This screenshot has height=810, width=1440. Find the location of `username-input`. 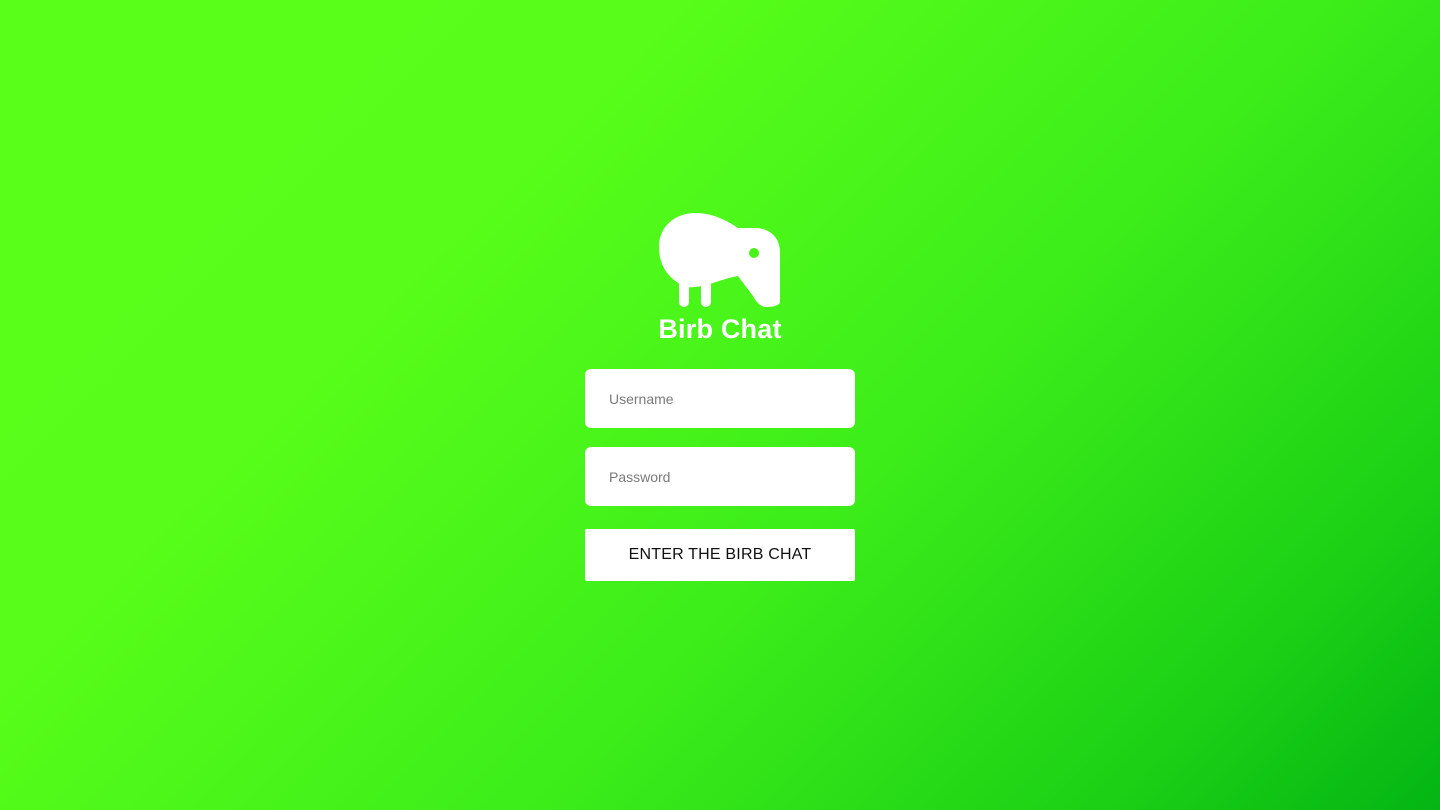

username-input is located at coordinates (720, 398).